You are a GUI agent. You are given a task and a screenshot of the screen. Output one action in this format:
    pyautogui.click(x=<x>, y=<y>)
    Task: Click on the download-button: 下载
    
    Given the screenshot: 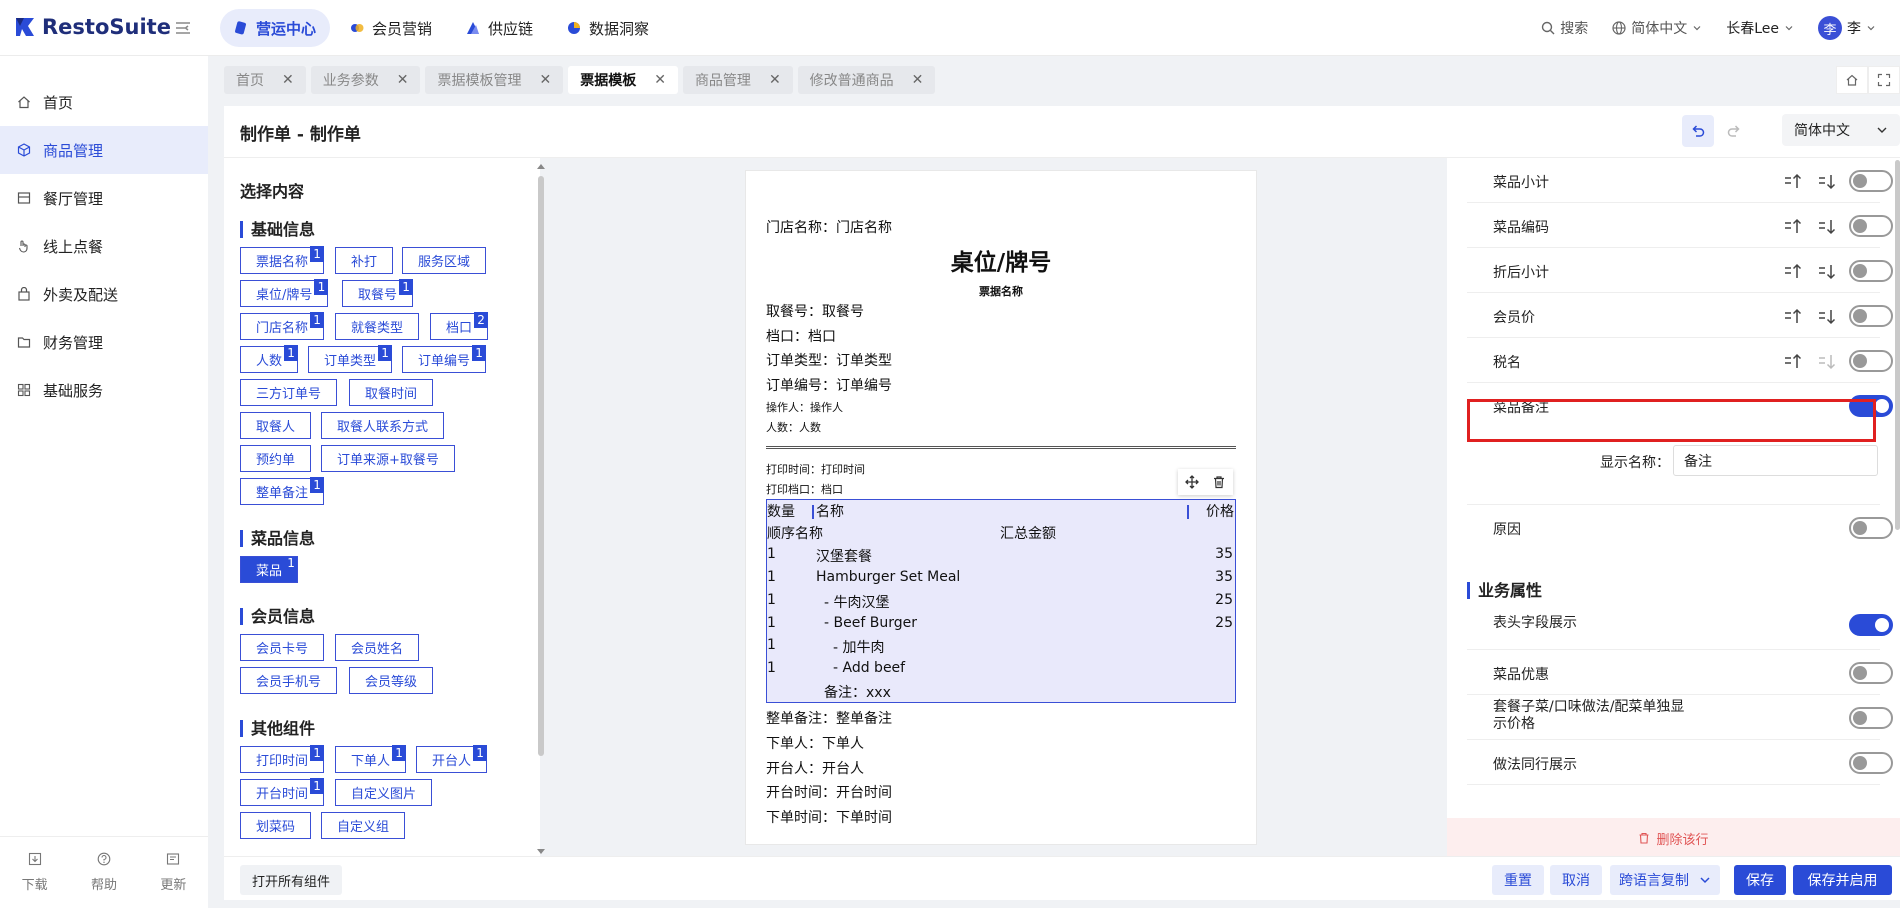 What is the action you would take?
    pyautogui.click(x=35, y=872)
    